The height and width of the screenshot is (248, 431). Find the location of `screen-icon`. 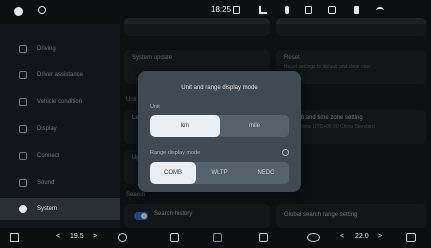

screen-icon is located at coordinates (332, 10).